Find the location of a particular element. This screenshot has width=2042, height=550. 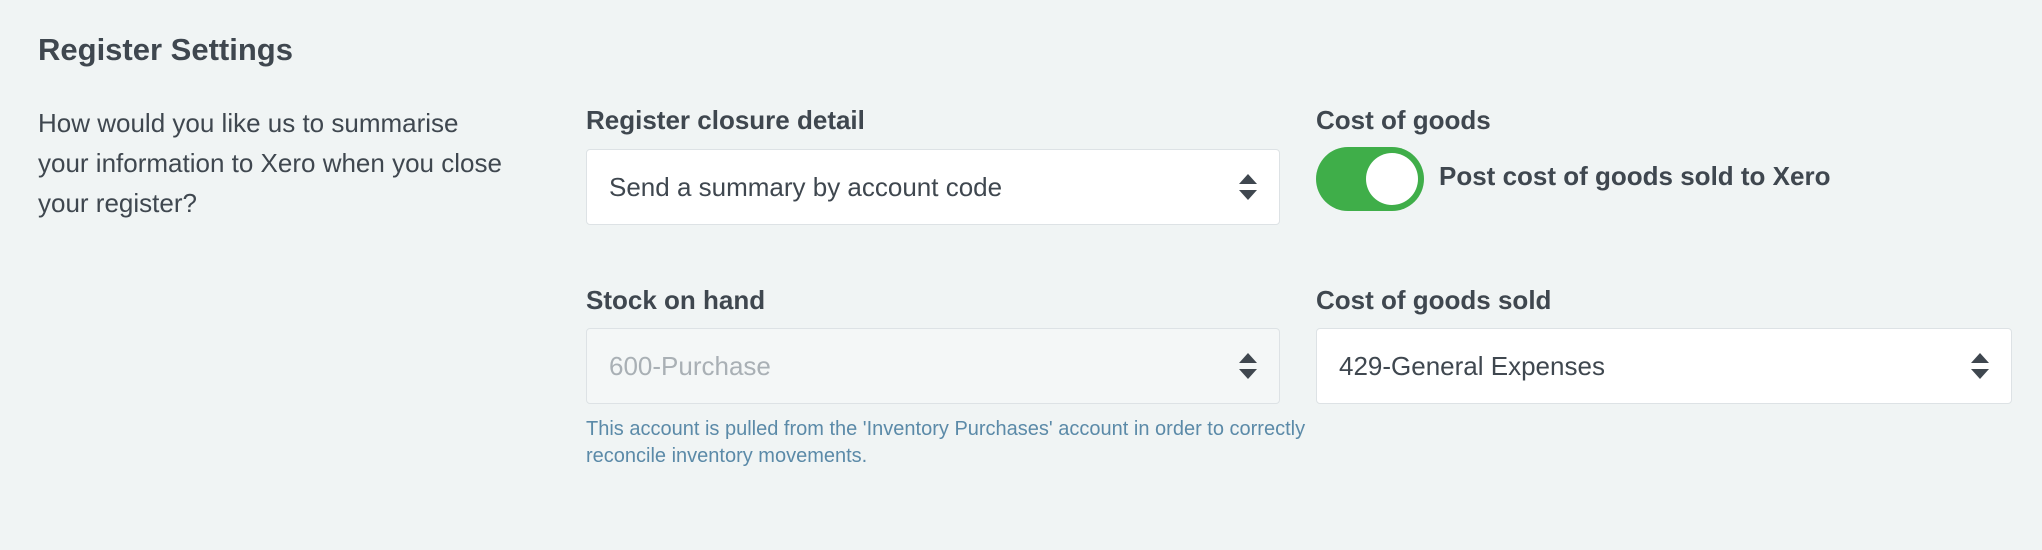

cost-of-goods-sold-select: 429-General Expenses is located at coordinates (1664, 366).